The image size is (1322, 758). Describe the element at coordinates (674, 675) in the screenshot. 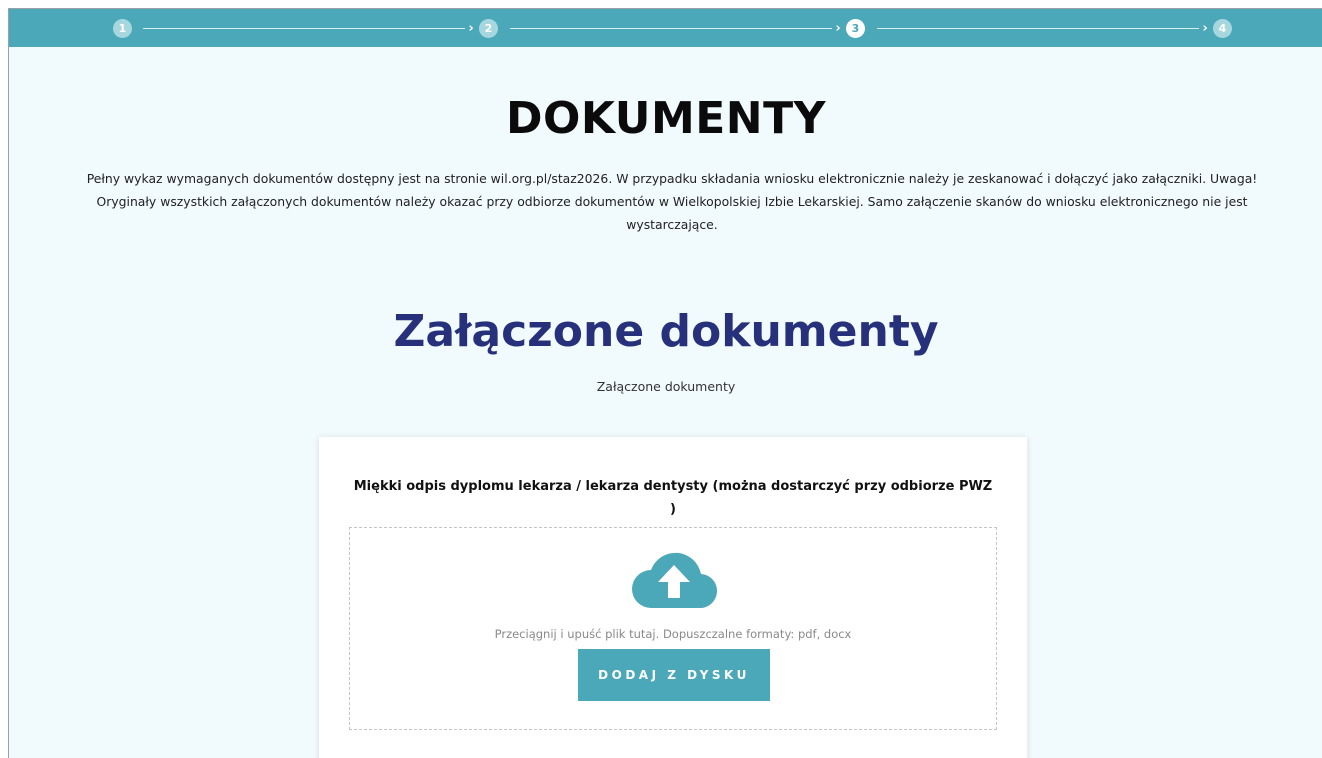

I see `add-from-disk-button: DODAJ Z DYSKU` at that location.